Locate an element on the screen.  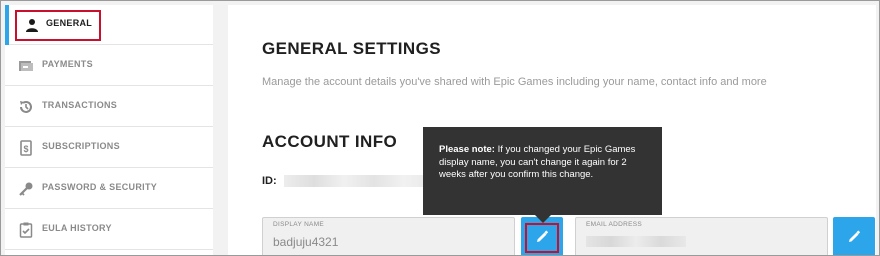
sidebar-item-label: PAYMENTS is located at coordinates (67, 64).